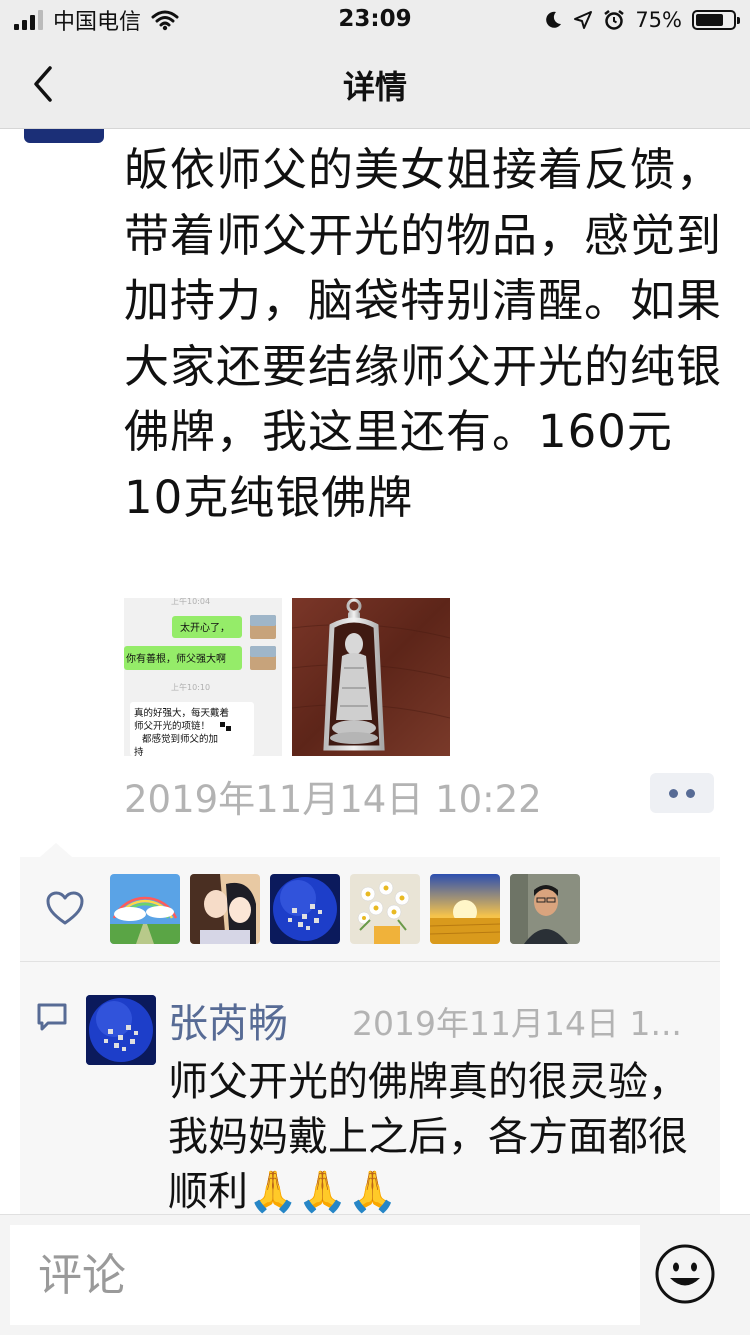  What do you see at coordinates (375, 20) in the screenshot?
I see `status-bar: 中国电信 23:09 75%` at bounding box center [375, 20].